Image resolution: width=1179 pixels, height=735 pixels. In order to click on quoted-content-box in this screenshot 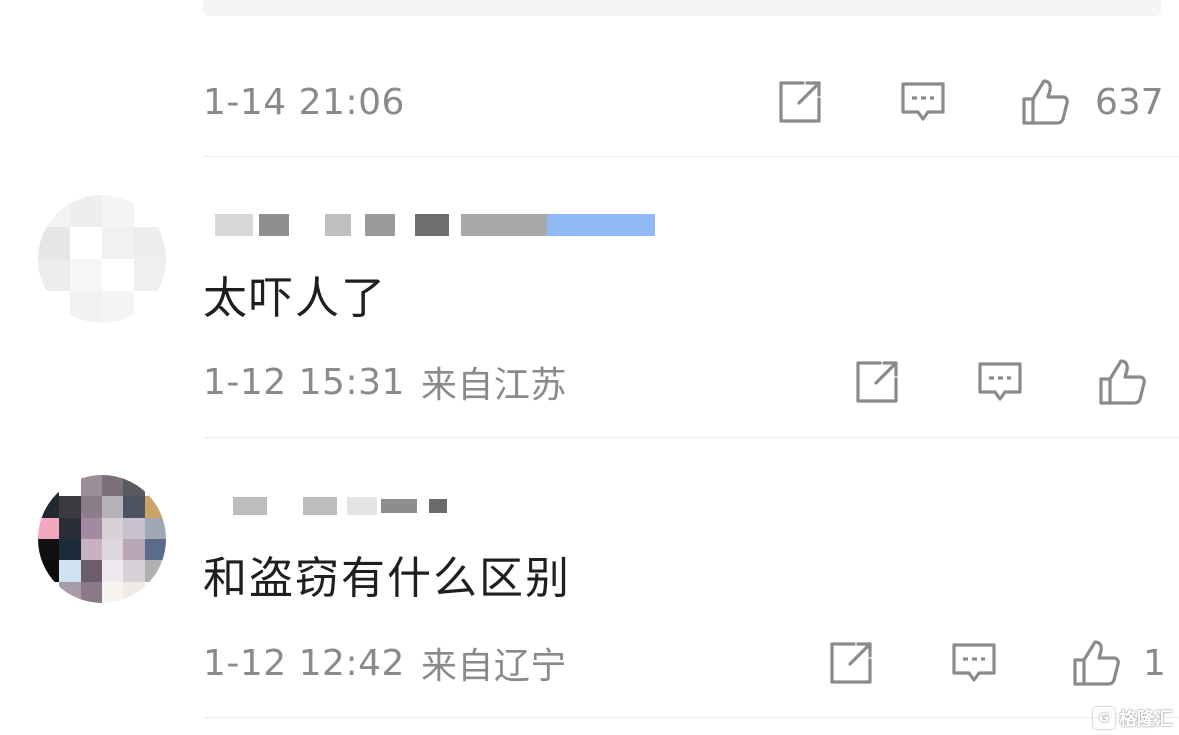, I will do `click(682, 8)`.